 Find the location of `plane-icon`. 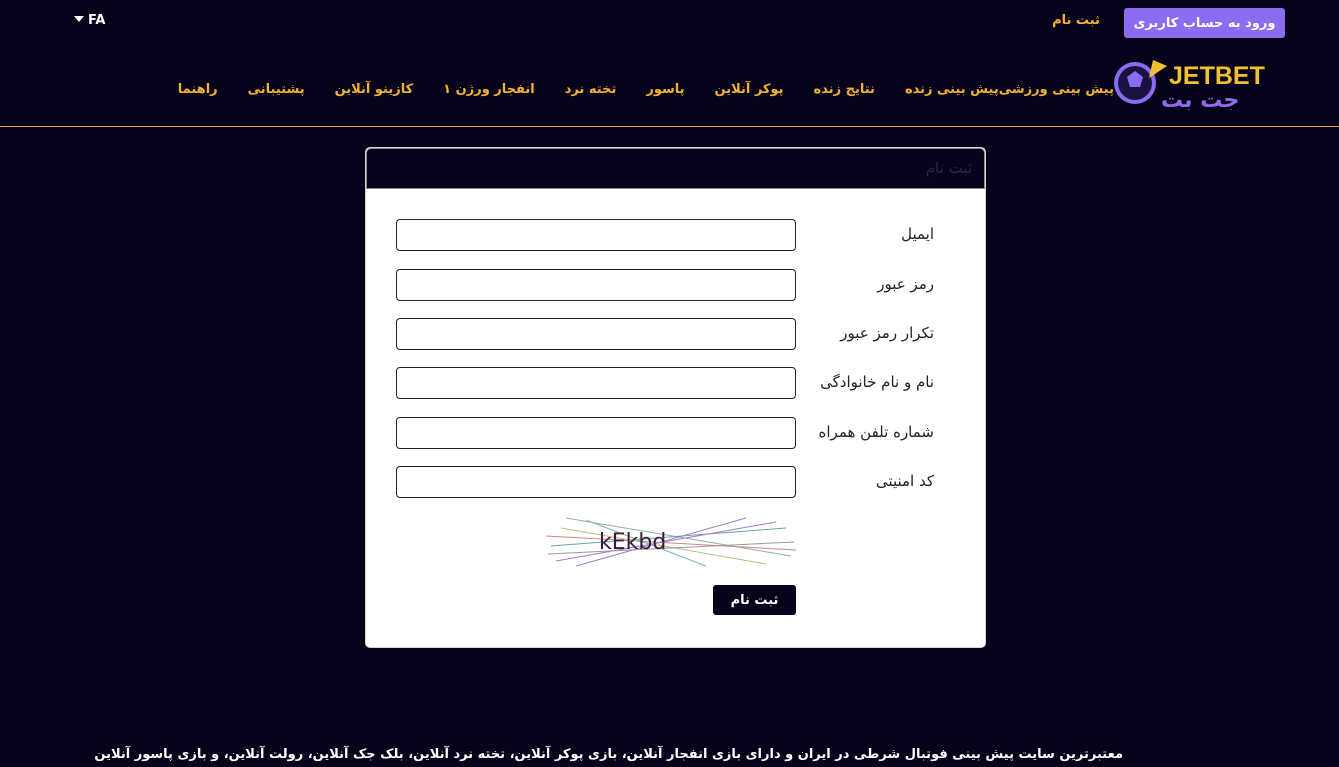

plane-icon is located at coordinates (1158, 69).